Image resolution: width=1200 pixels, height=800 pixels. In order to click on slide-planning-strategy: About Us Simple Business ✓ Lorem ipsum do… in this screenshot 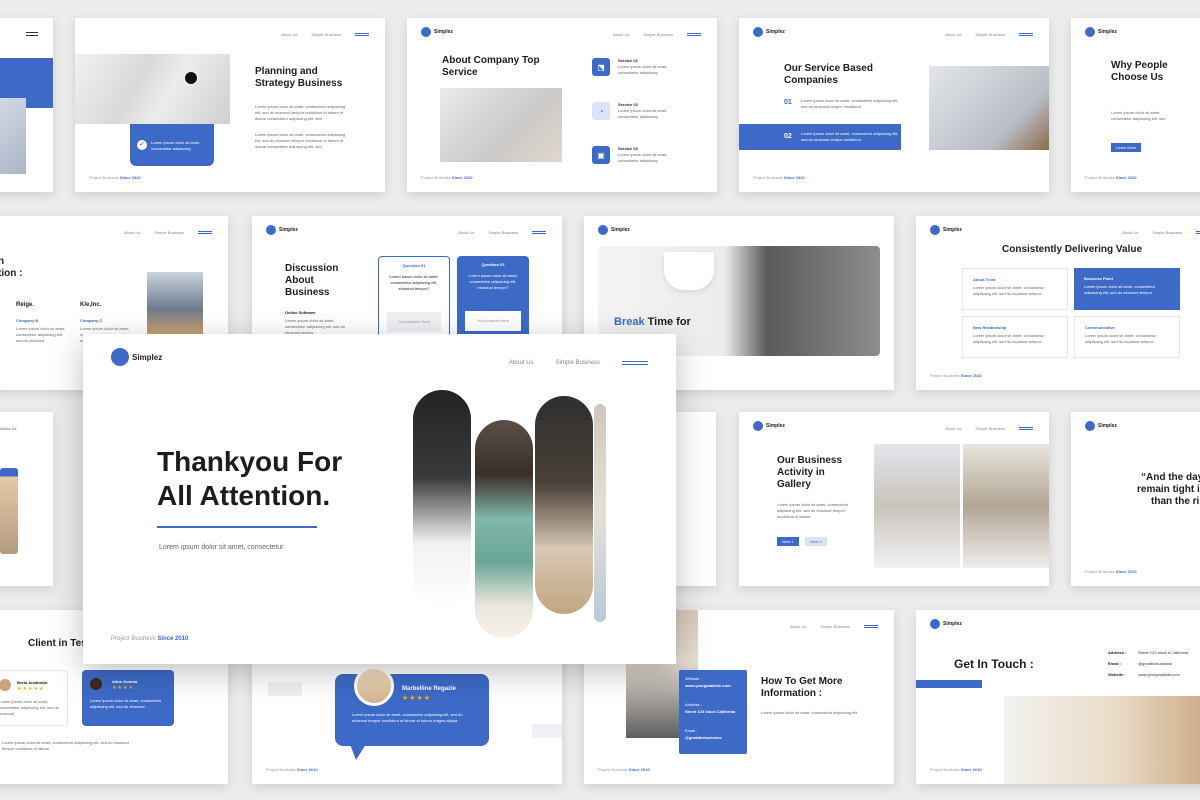, I will do `click(230, 105)`.